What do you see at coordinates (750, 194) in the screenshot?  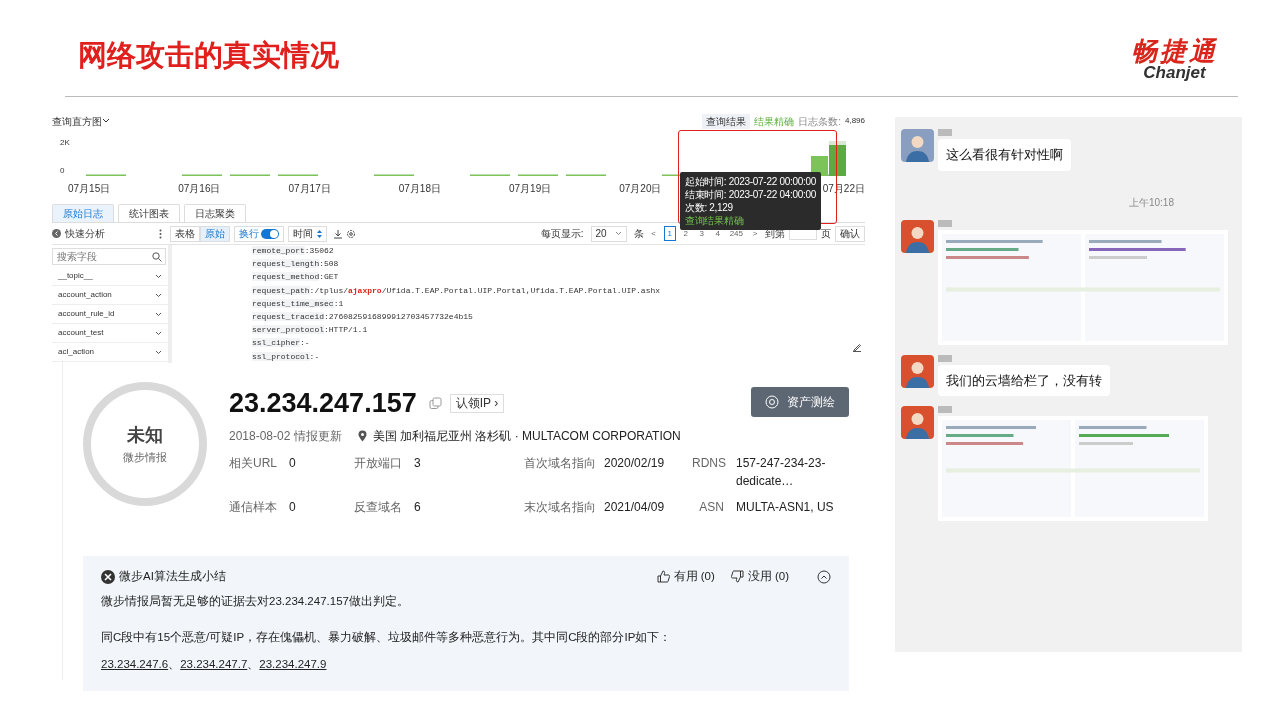 I see `tooltip-text: 结束时间: 2023-07-22 04:00:00` at bounding box center [750, 194].